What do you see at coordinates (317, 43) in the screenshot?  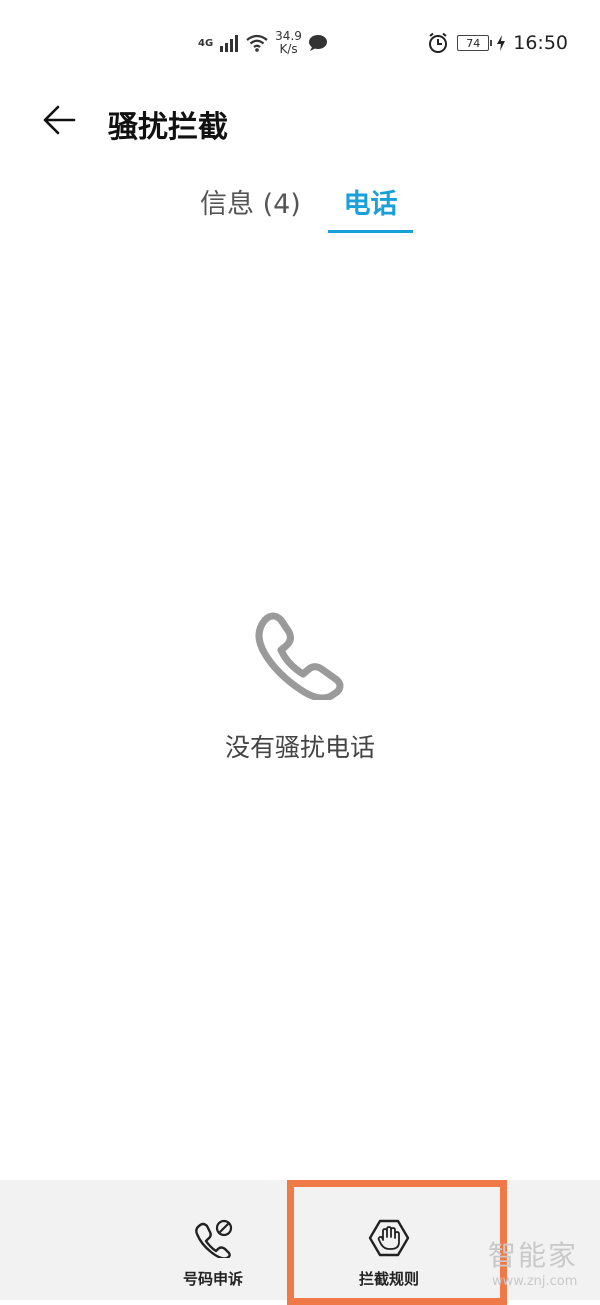 I see `message-icon` at bounding box center [317, 43].